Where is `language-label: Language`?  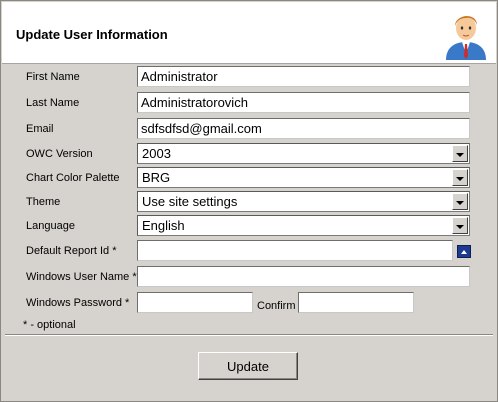 language-label: Language is located at coordinates (50, 226).